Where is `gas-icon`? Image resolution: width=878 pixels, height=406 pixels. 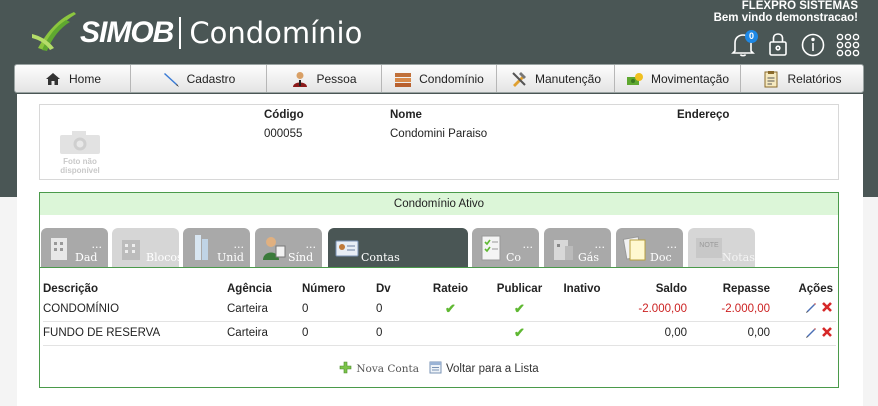 gas-icon is located at coordinates (563, 247).